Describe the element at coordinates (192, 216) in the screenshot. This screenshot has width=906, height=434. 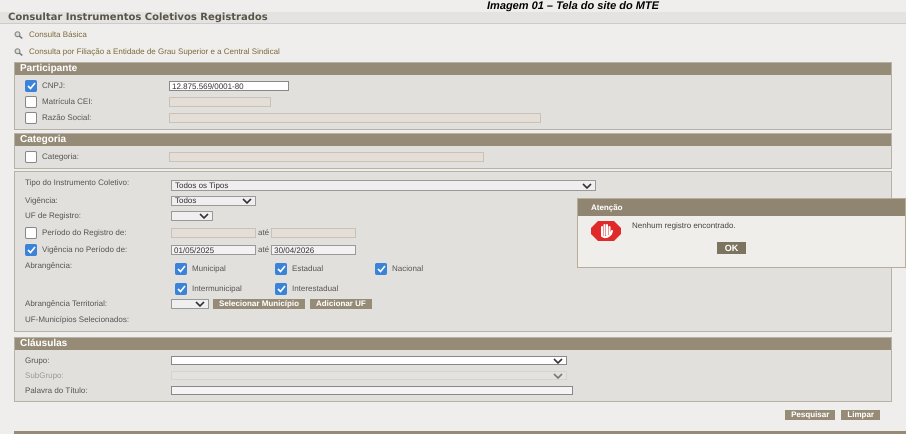
I see `state-select` at that location.